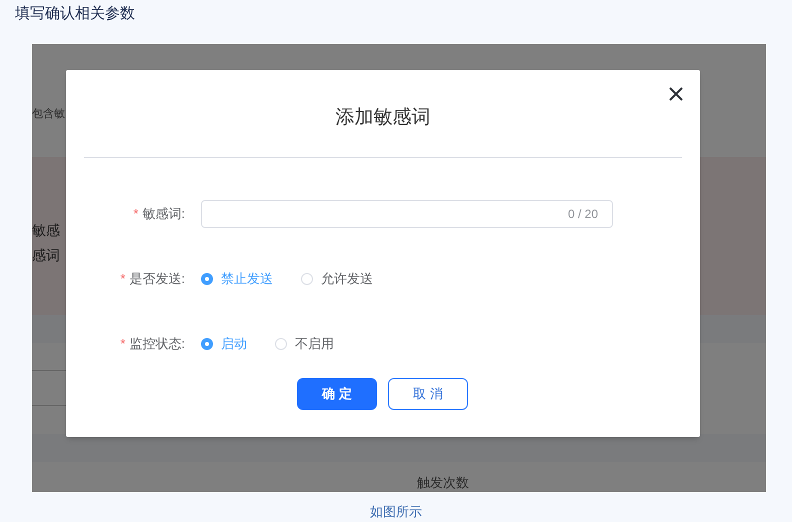 The height and width of the screenshot is (522, 792). Describe the element at coordinates (46, 230) in the screenshot. I see `background-text: 敏感` at that location.